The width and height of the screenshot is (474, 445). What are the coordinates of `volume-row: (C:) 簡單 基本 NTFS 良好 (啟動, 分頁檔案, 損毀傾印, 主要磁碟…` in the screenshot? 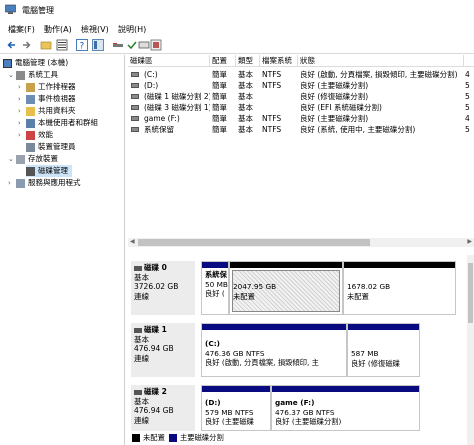 It's located at (301, 74).